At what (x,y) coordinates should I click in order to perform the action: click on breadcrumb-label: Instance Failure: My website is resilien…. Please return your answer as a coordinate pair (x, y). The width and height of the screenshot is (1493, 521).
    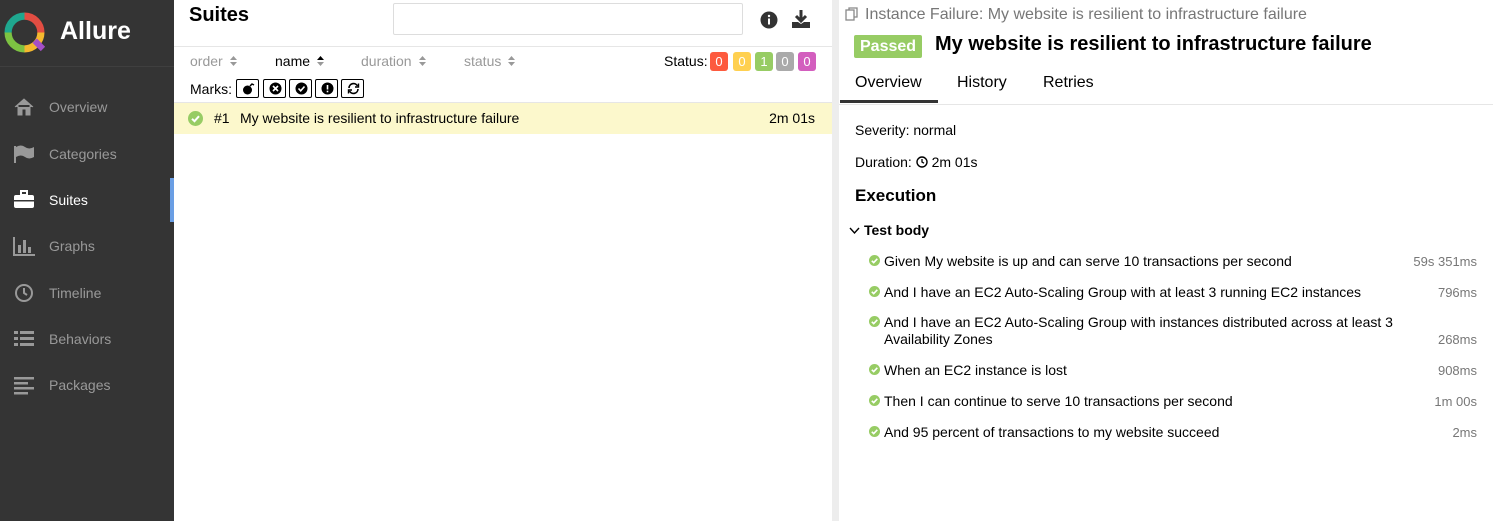
    Looking at the image, I should click on (1086, 14).